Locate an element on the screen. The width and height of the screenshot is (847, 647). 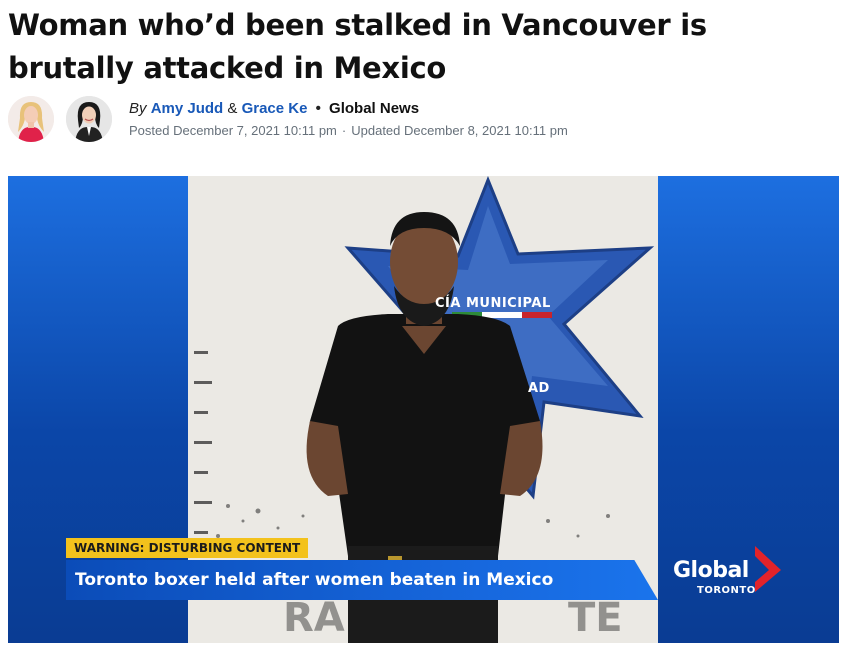
global-logo-icon is located at coordinates (768, 569).